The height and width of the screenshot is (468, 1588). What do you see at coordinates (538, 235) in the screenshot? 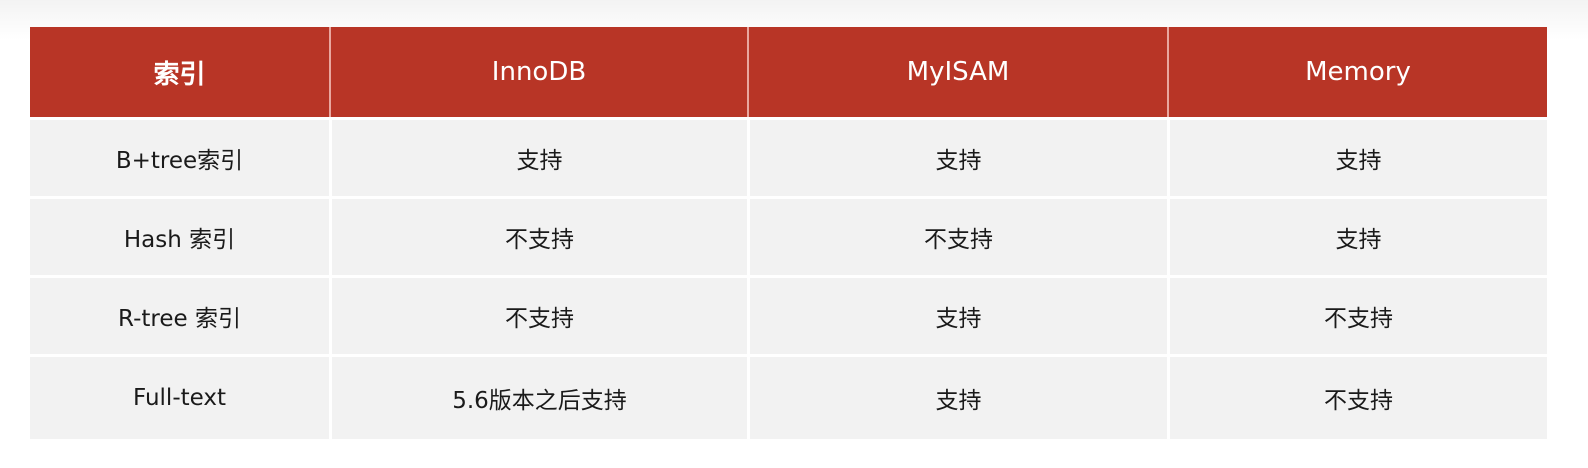
I see `cell-hash-innodb: 不支持` at bounding box center [538, 235].